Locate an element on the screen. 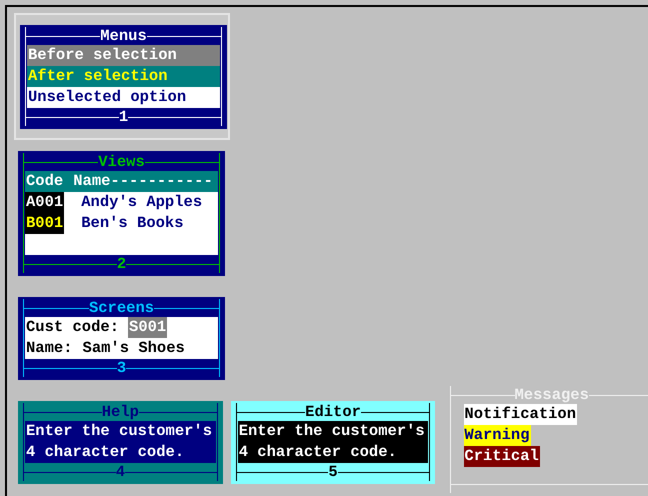 The width and height of the screenshot is (648, 496). message: Warning is located at coordinates (497, 435).